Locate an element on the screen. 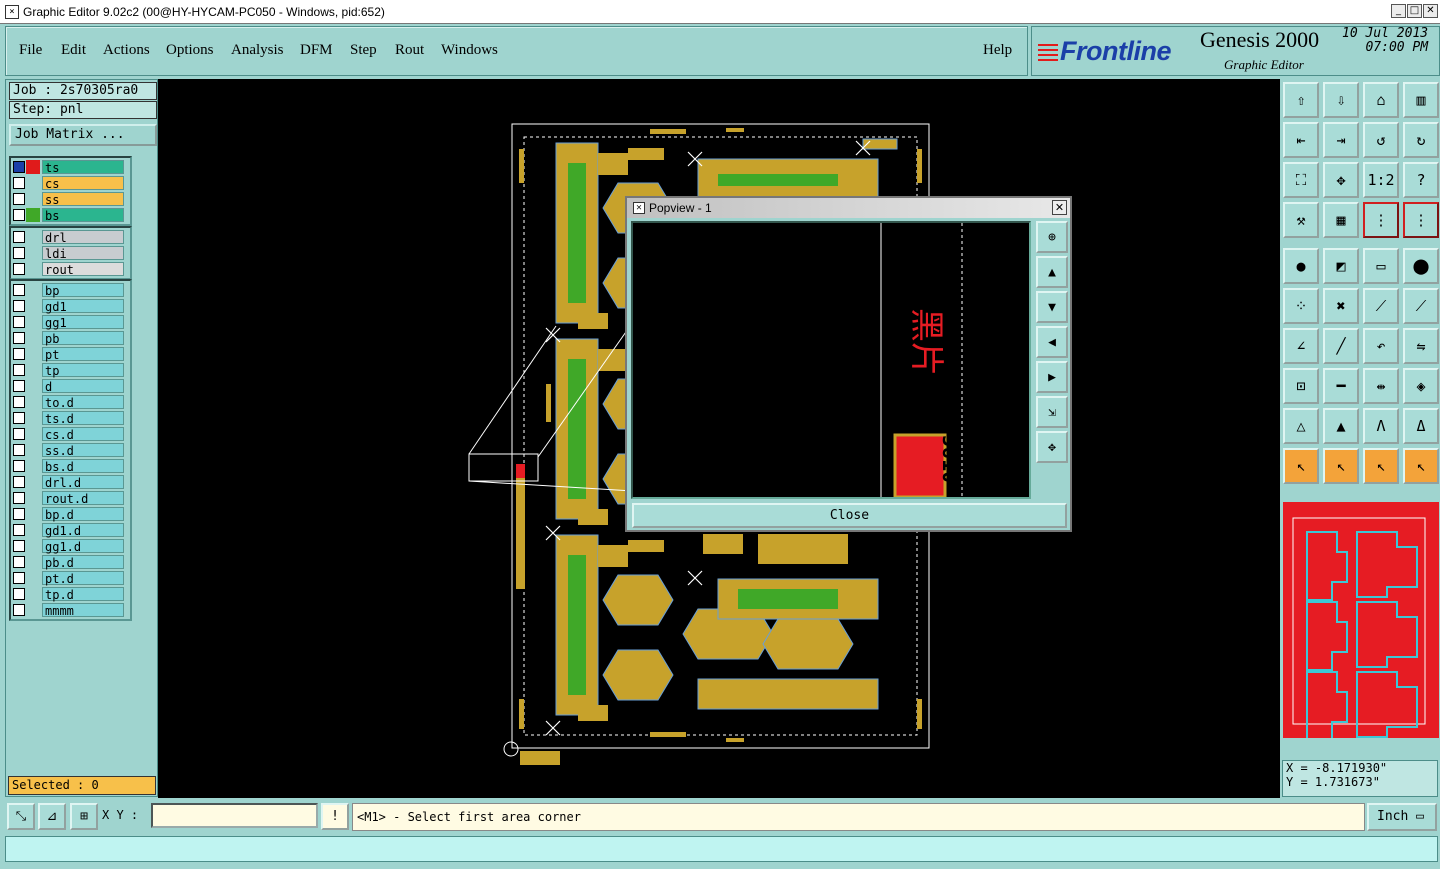  popview-pan-left-button: ◀ is located at coordinates (1052, 342).